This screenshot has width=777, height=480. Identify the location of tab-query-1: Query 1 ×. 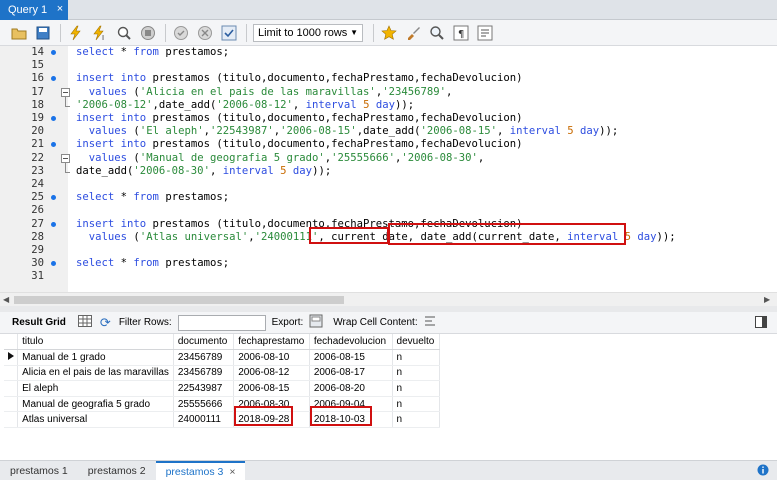
(34, 10).